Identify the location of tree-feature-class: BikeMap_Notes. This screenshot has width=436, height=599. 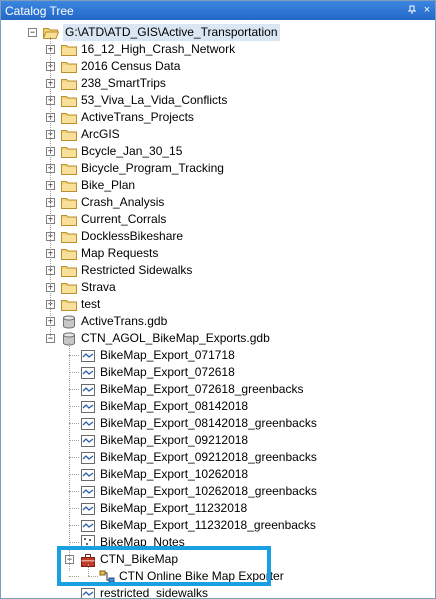
(132, 542).